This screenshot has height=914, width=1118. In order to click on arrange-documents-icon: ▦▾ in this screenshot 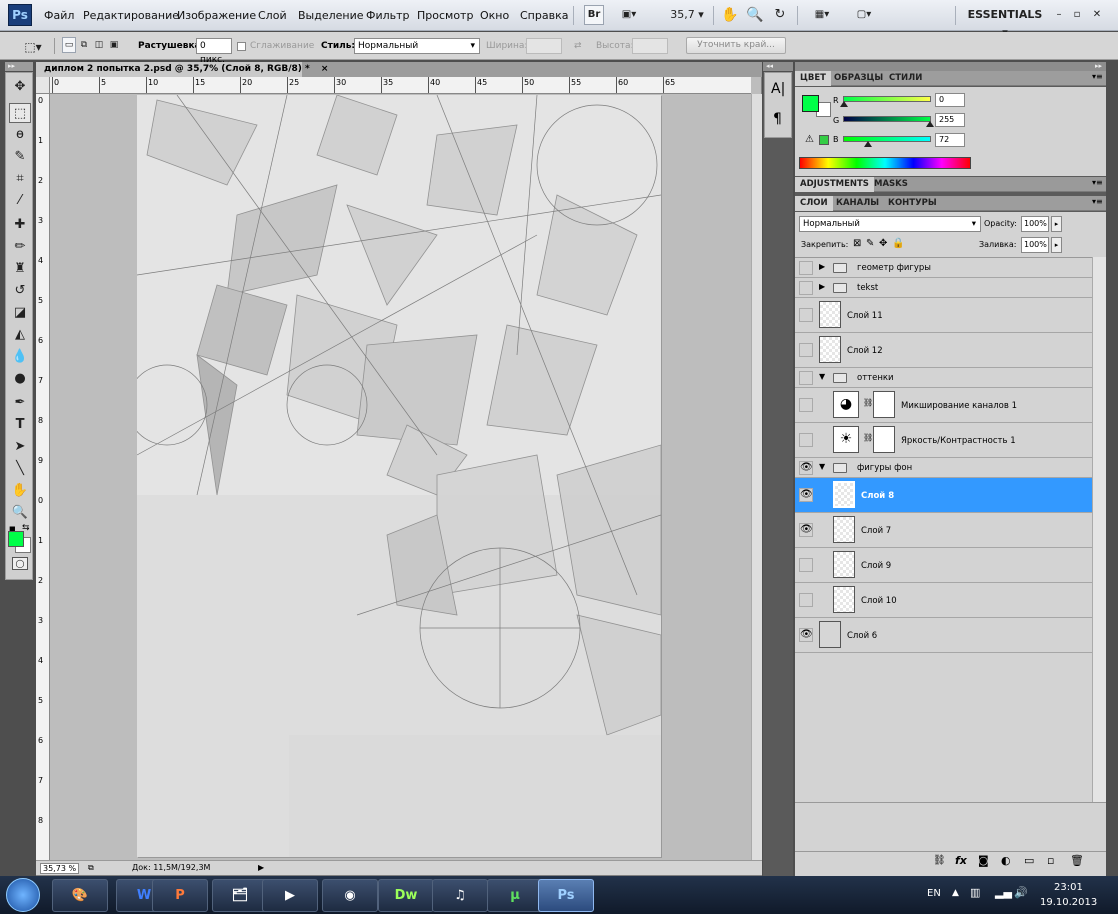, I will do `click(822, 15)`.